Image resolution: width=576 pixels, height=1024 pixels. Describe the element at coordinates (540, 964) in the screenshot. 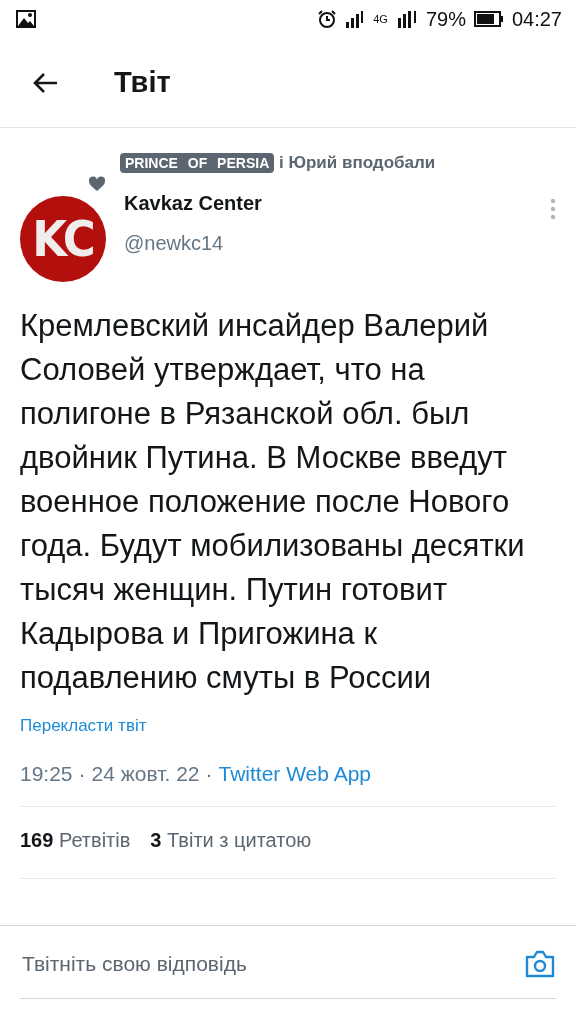

I see `camera-icon` at that location.